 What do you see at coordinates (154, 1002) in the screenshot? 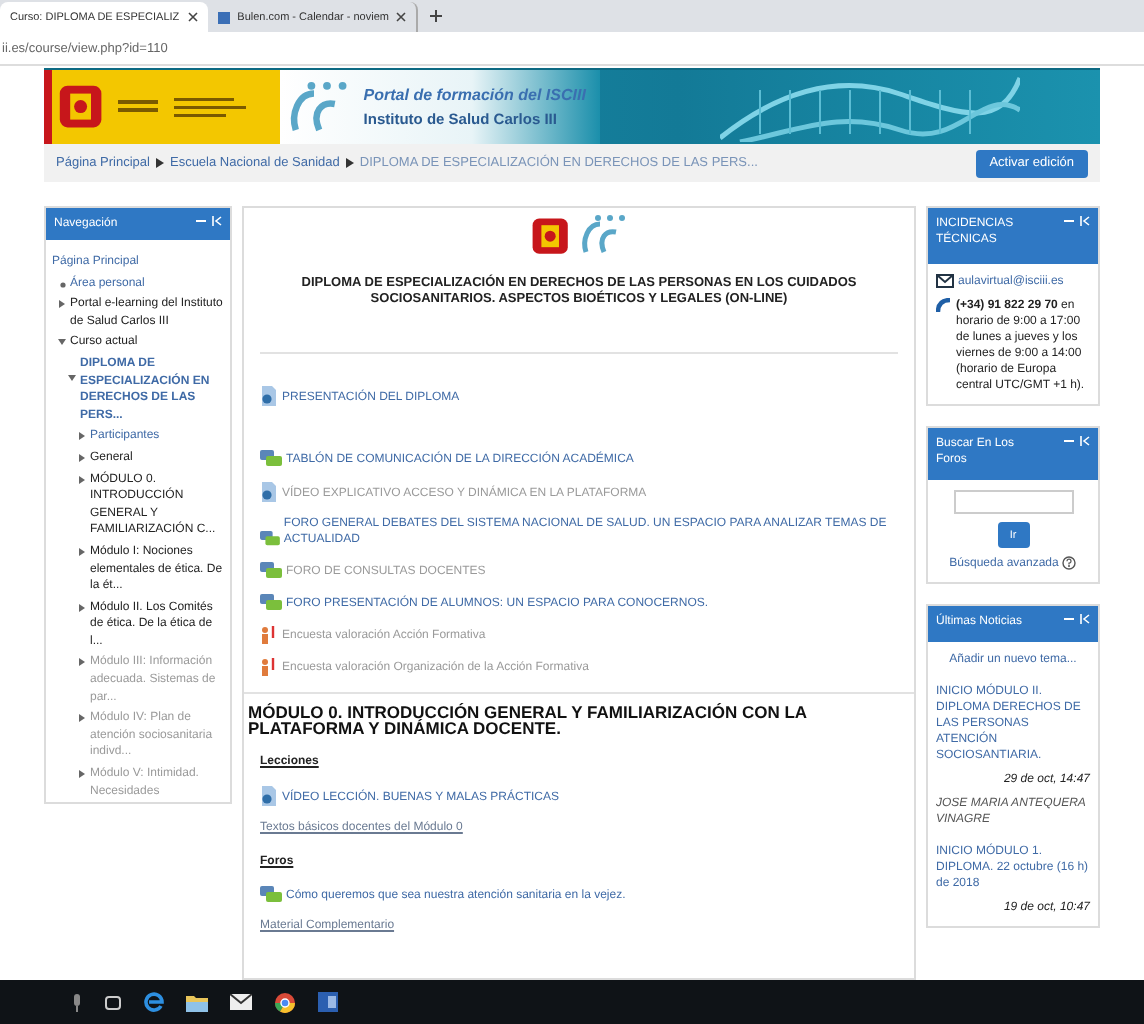
I see `browser-icon` at bounding box center [154, 1002].